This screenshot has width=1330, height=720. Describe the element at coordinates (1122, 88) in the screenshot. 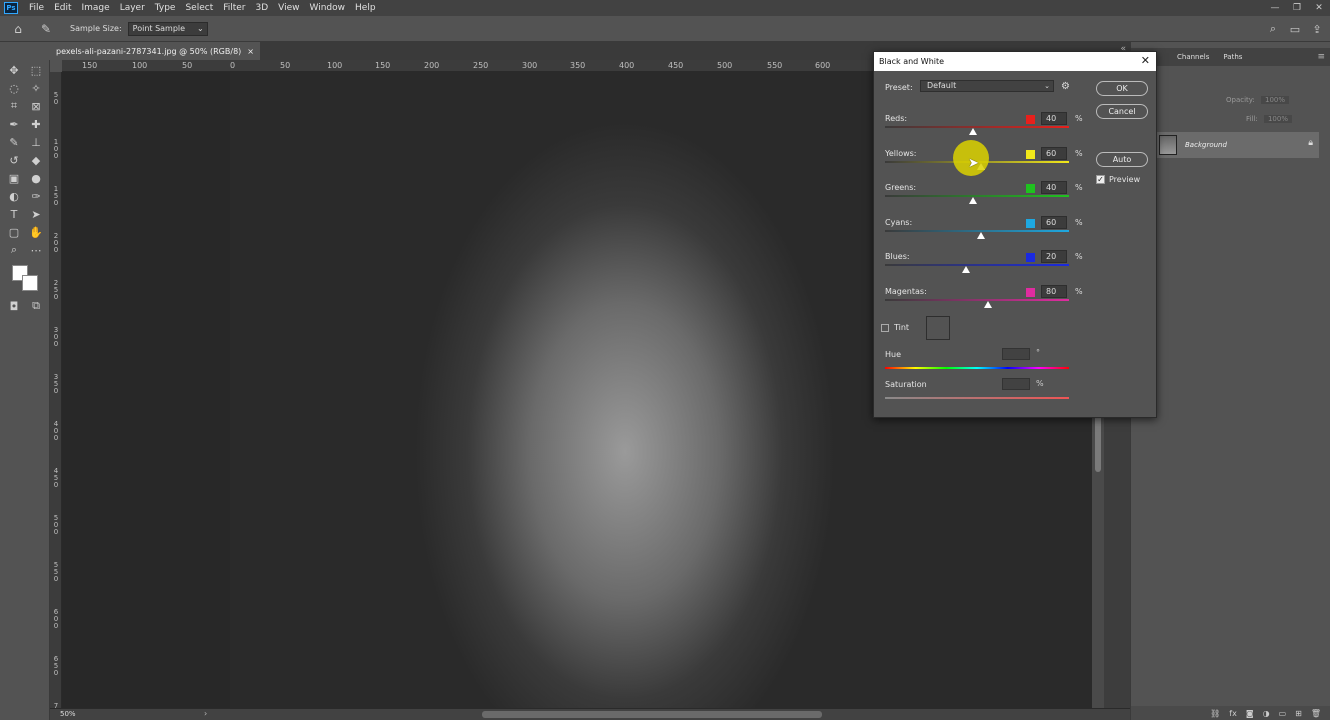

I see `ok-button: OK` at that location.